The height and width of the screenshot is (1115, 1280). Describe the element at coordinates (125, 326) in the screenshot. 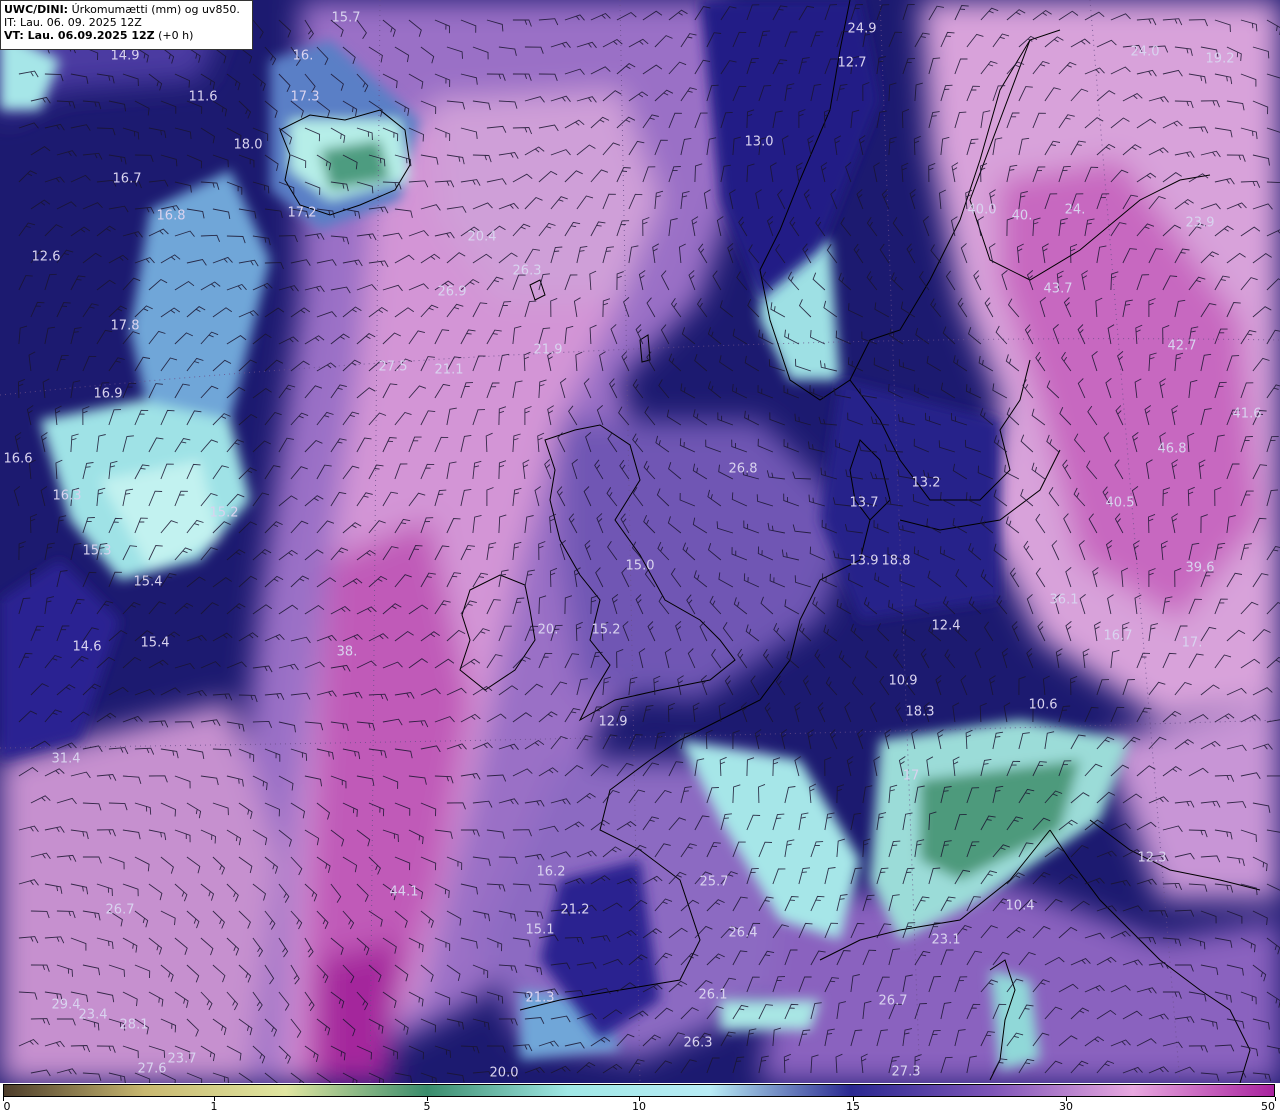

I see `value-label: 17.8` at that location.